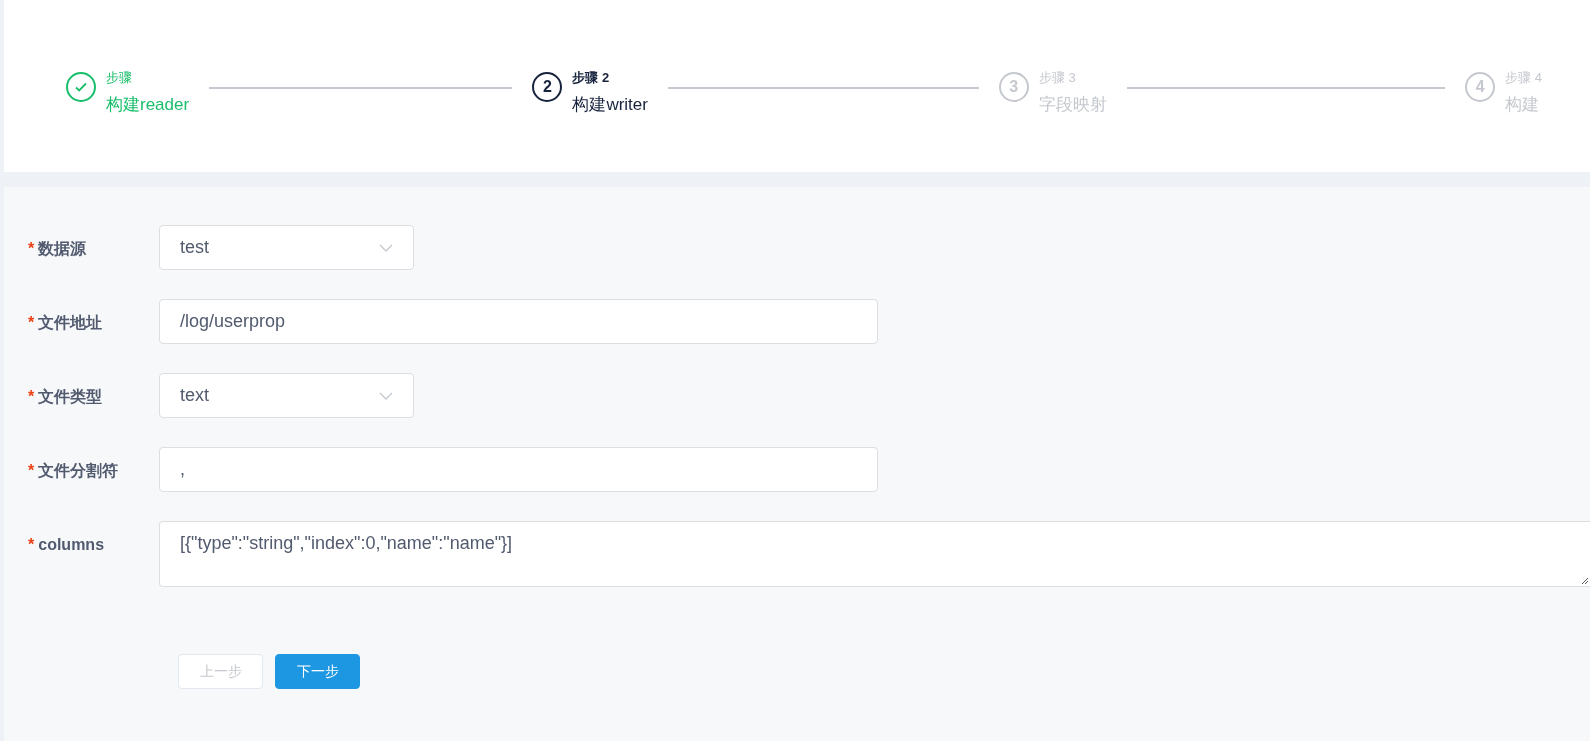 Image resolution: width=1590 pixels, height=741 pixels. What do you see at coordinates (119, 78) in the screenshot?
I see `step-caption: 步骤` at bounding box center [119, 78].